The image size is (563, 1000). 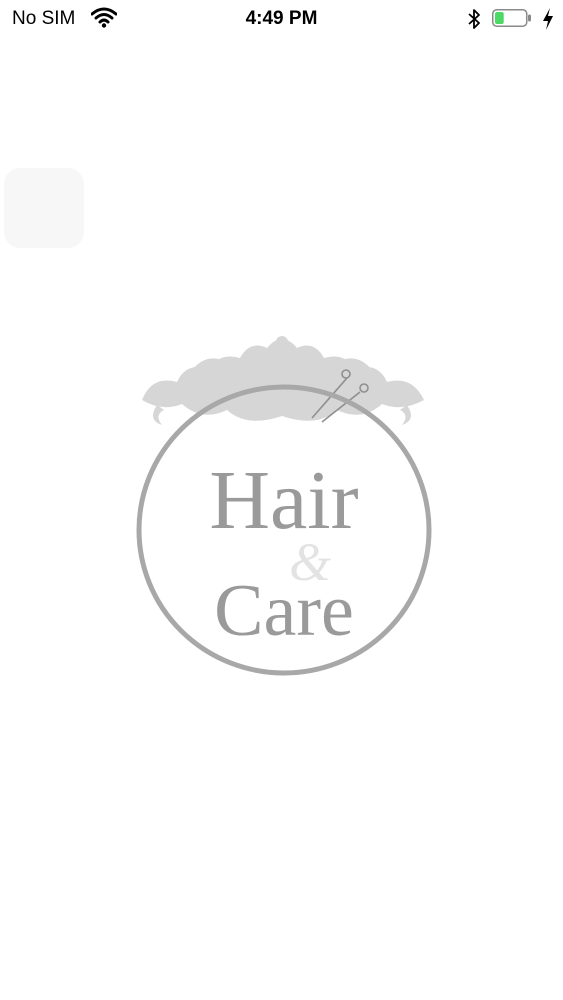 I want to click on app-icon-placeholder, so click(x=44, y=208).